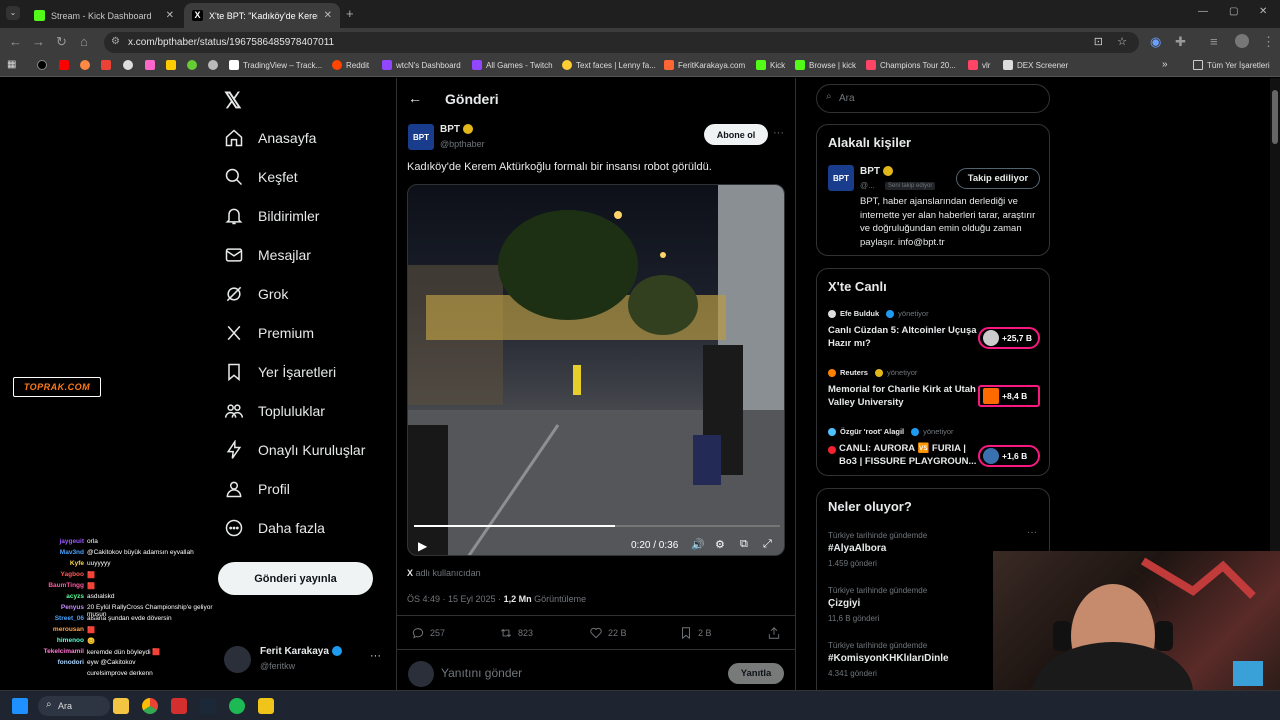  I want to click on reading-list-icon: ≡, so click(1214, 41).